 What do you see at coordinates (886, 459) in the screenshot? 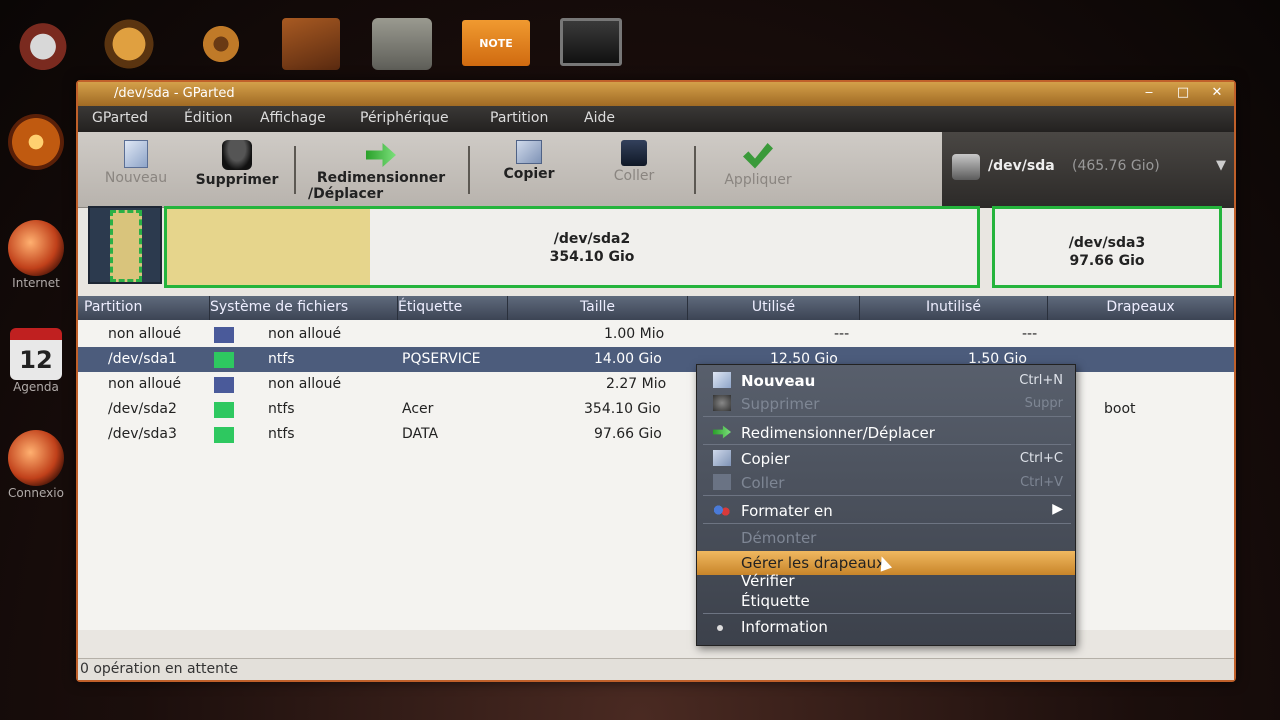
I see `menu-item-copy: Copier Ctrl+C` at bounding box center [886, 459].